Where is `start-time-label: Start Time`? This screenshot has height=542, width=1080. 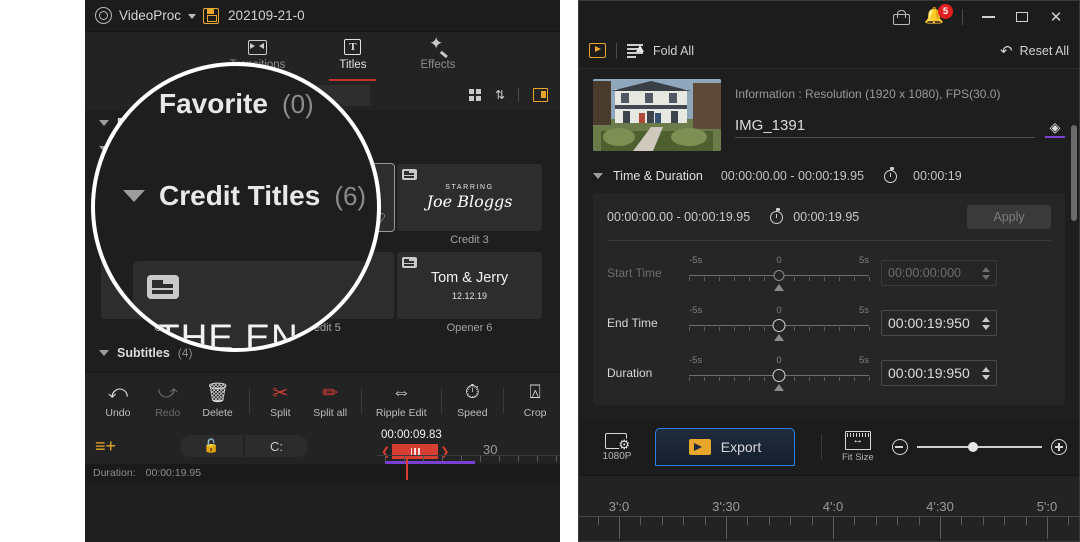 start-time-label: Start Time is located at coordinates (634, 273).